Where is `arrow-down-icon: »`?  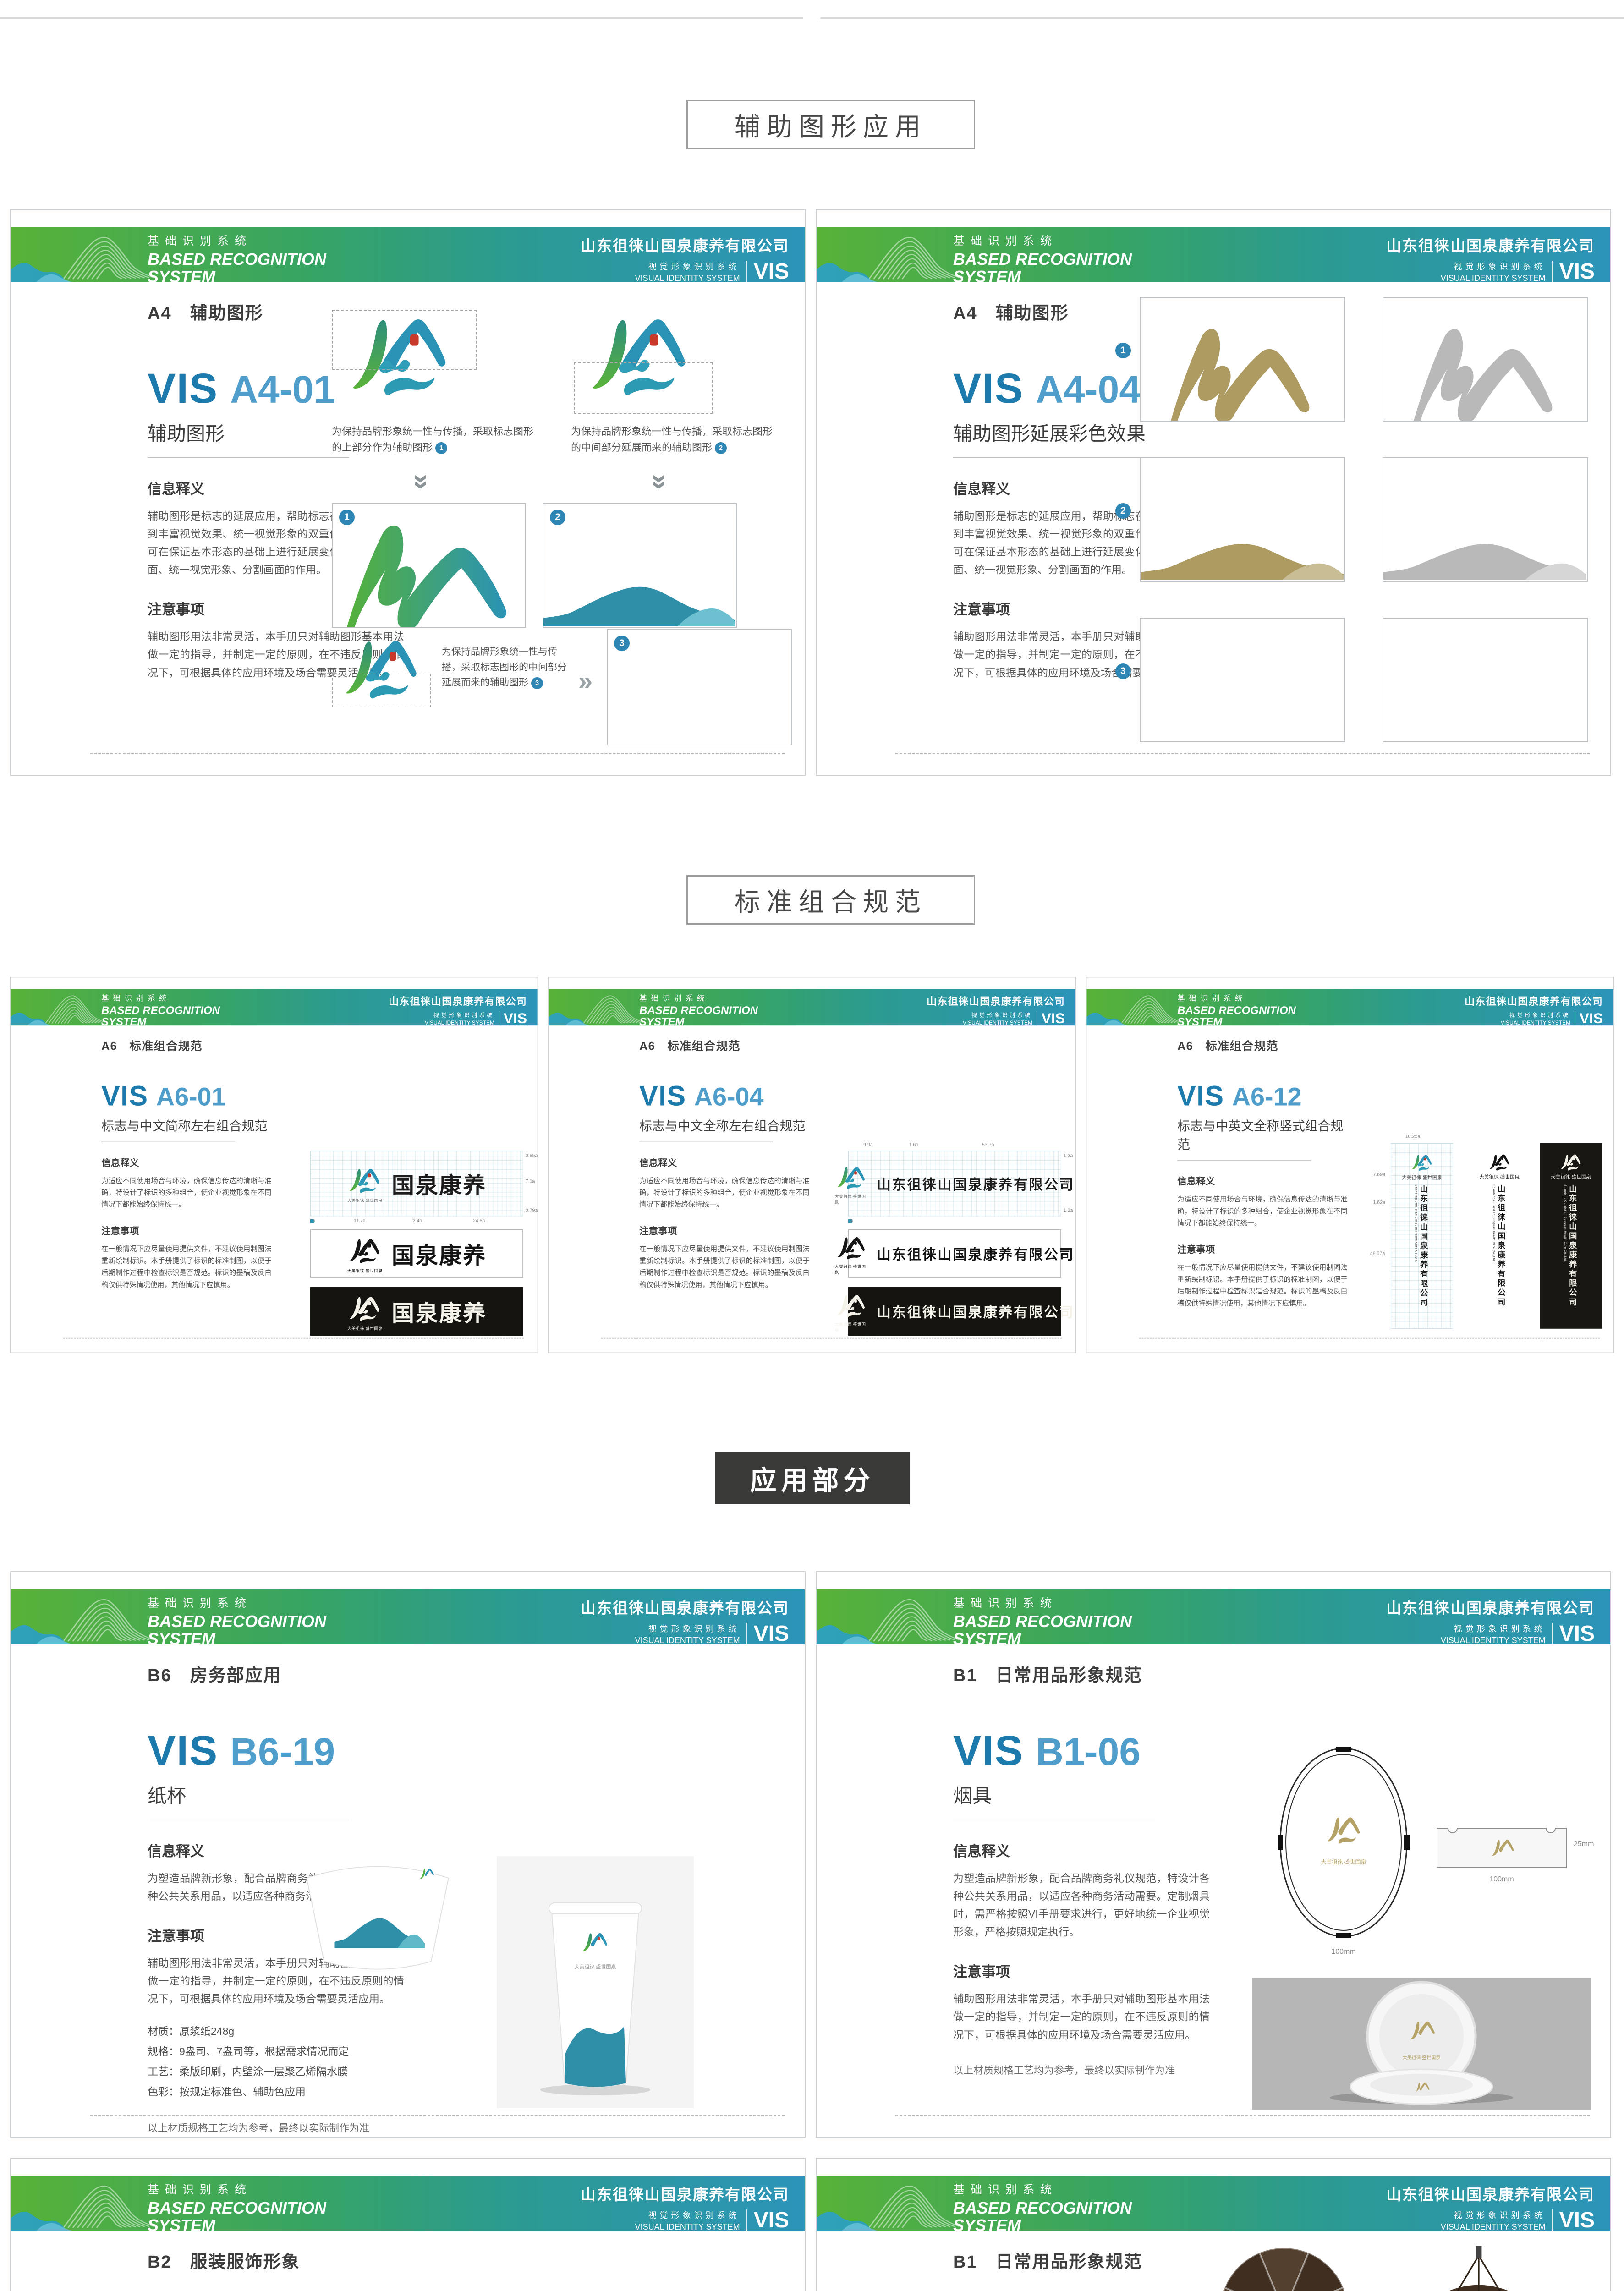
arrow-down-icon: » is located at coordinates (422, 482).